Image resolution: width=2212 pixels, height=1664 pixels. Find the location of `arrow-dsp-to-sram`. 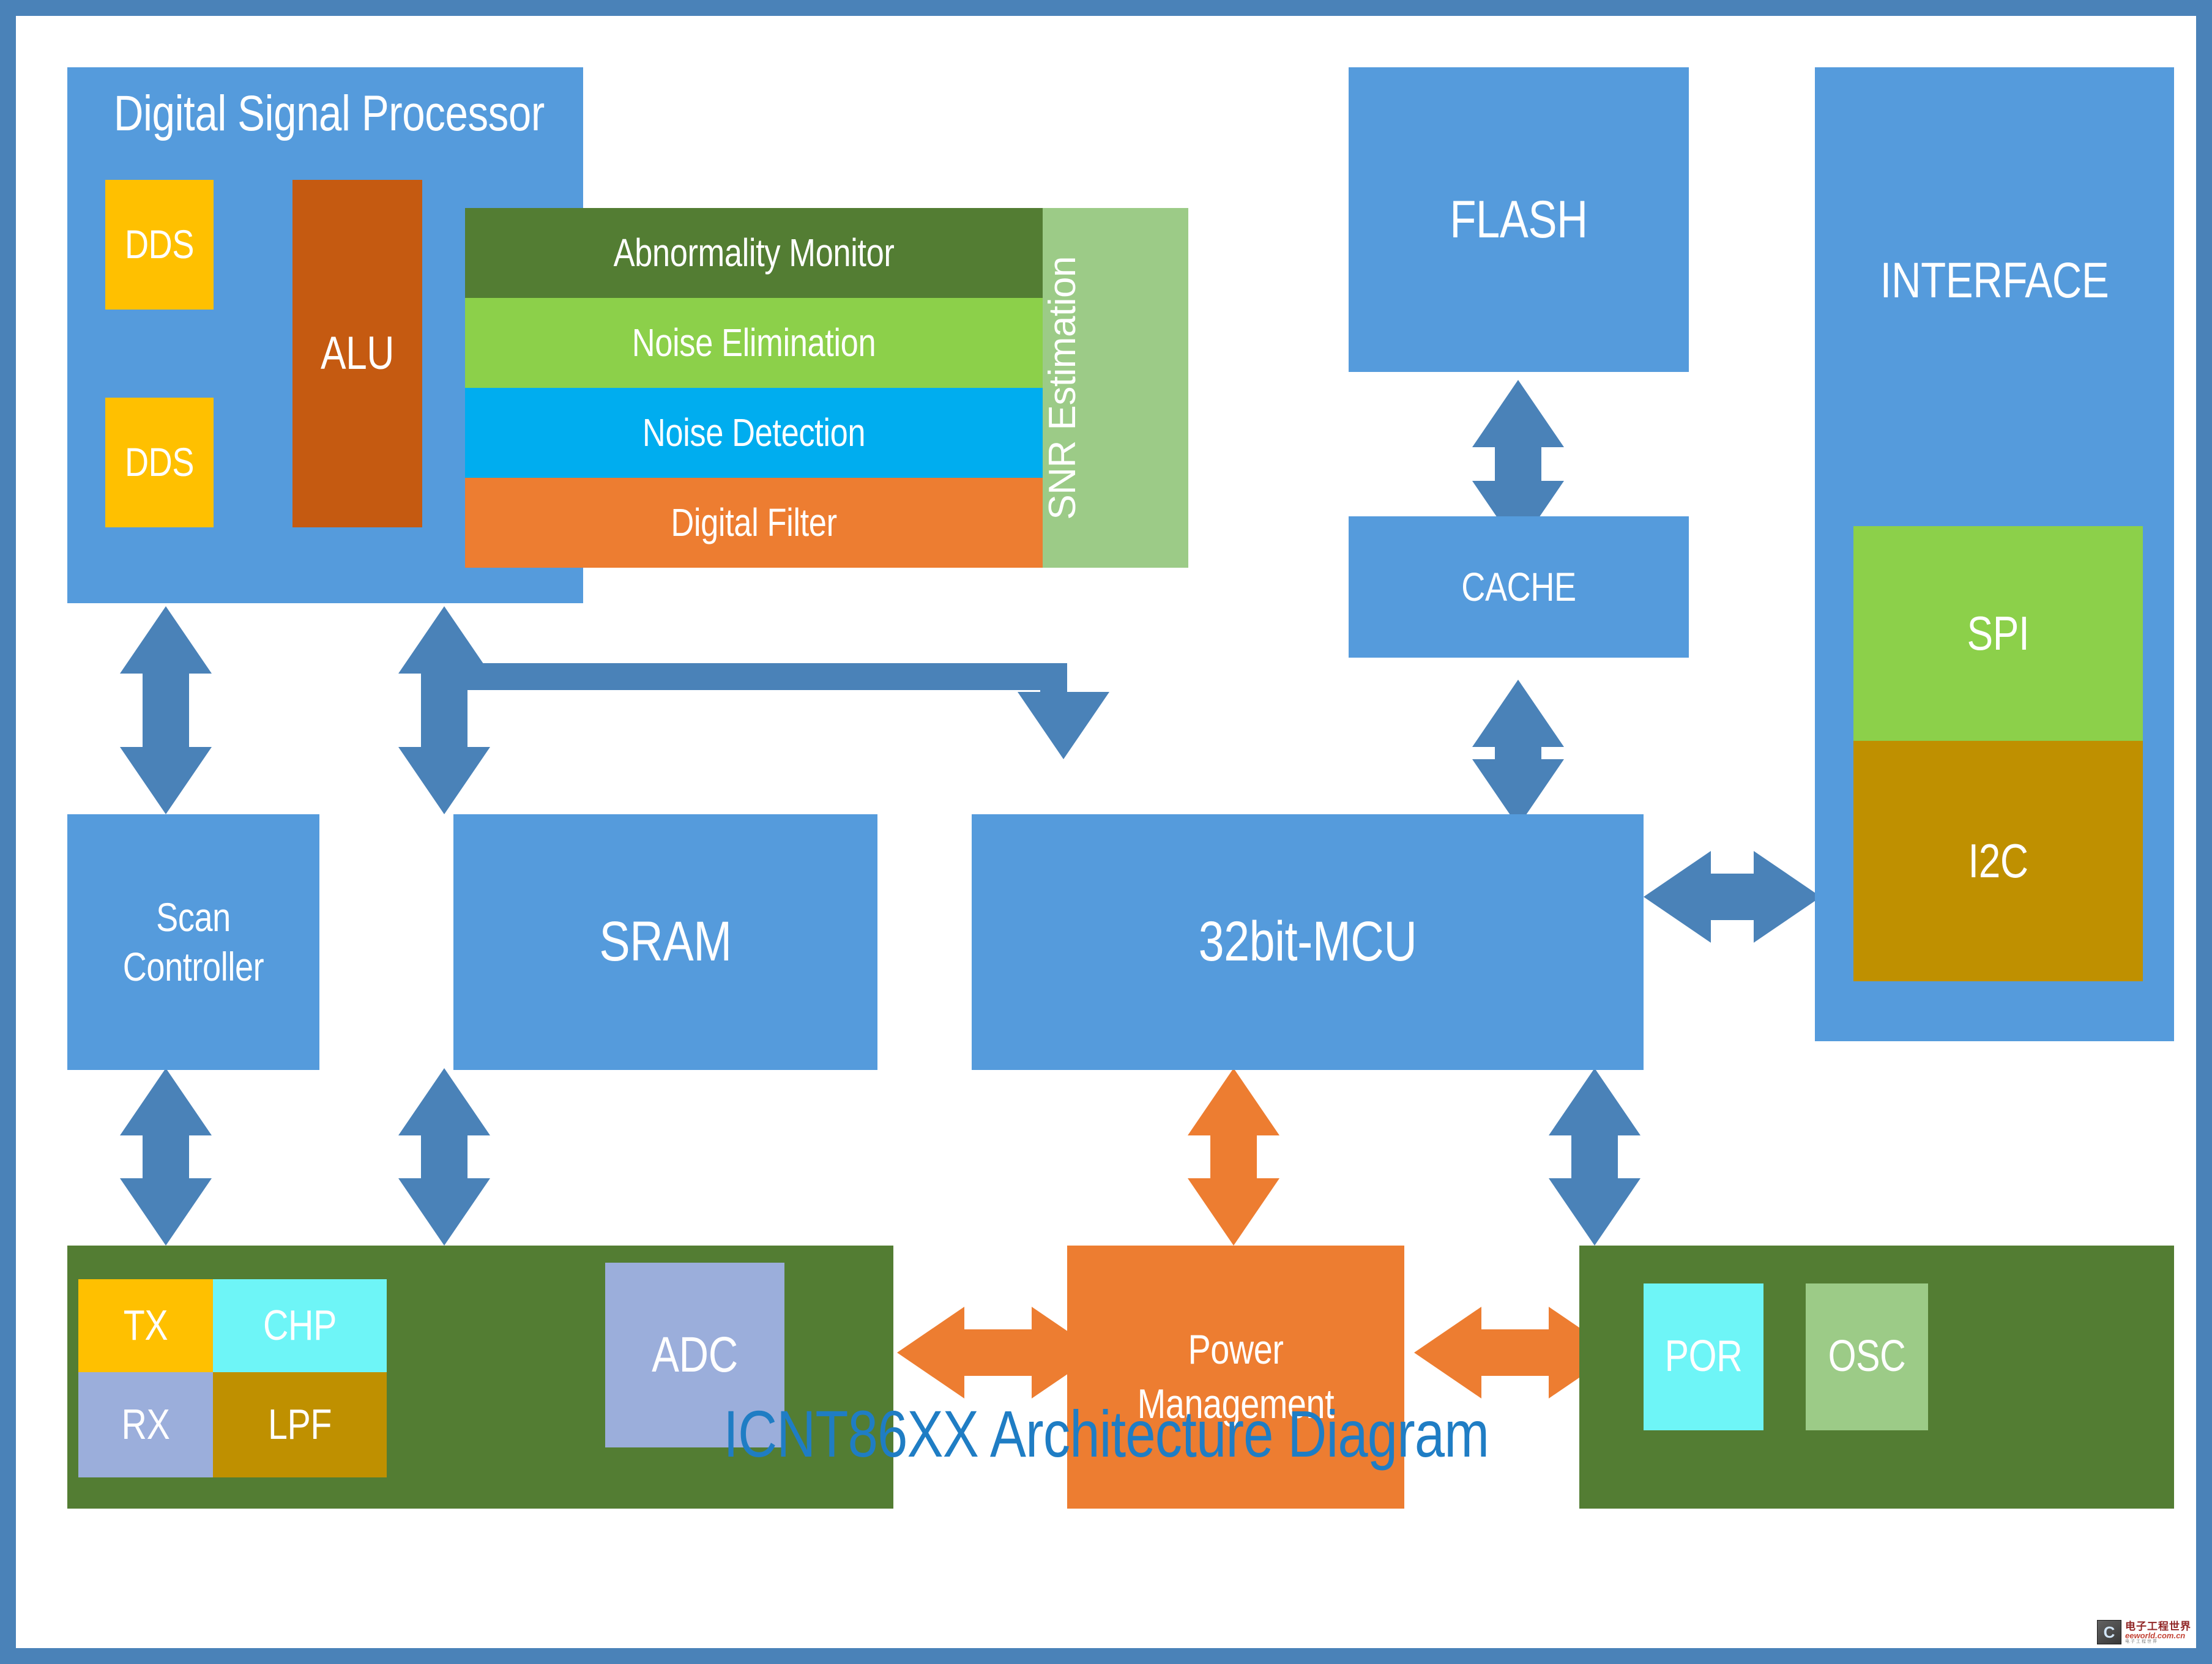

arrow-dsp-to-sram is located at coordinates (444, 710).